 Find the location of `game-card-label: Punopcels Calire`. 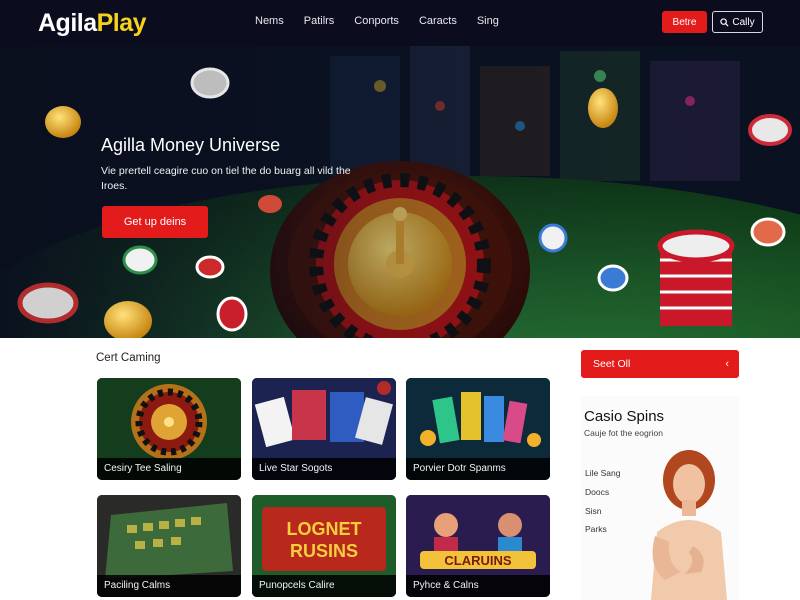

game-card-label: Punopcels Calire is located at coordinates (324, 586).